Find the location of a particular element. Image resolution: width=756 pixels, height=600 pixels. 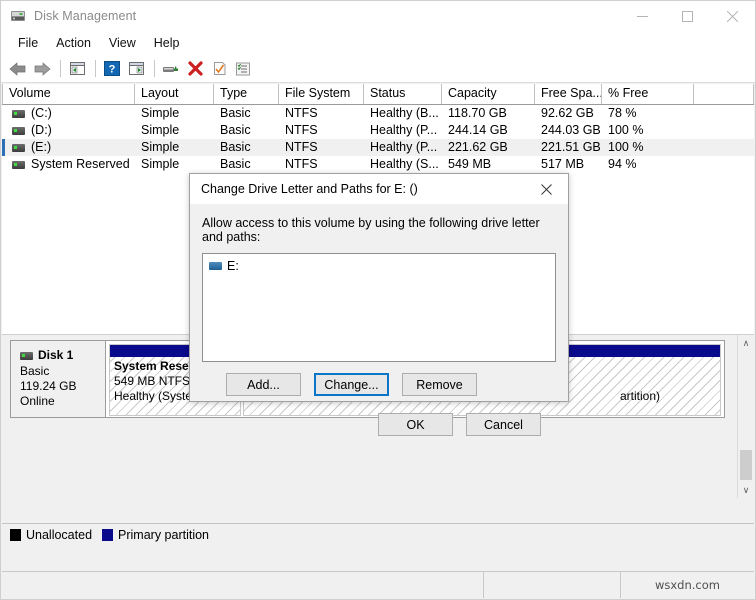

scroll-down-icon: ∨ is located at coordinates (746, 490).